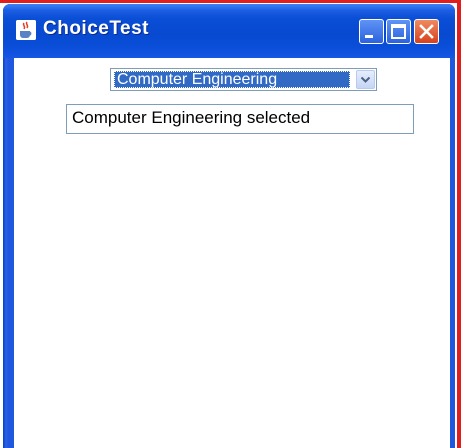 This screenshot has width=465, height=448. What do you see at coordinates (96, 28) in the screenshot?
I see `window-title: ChoiceTest` at bounding box center [96, 28].